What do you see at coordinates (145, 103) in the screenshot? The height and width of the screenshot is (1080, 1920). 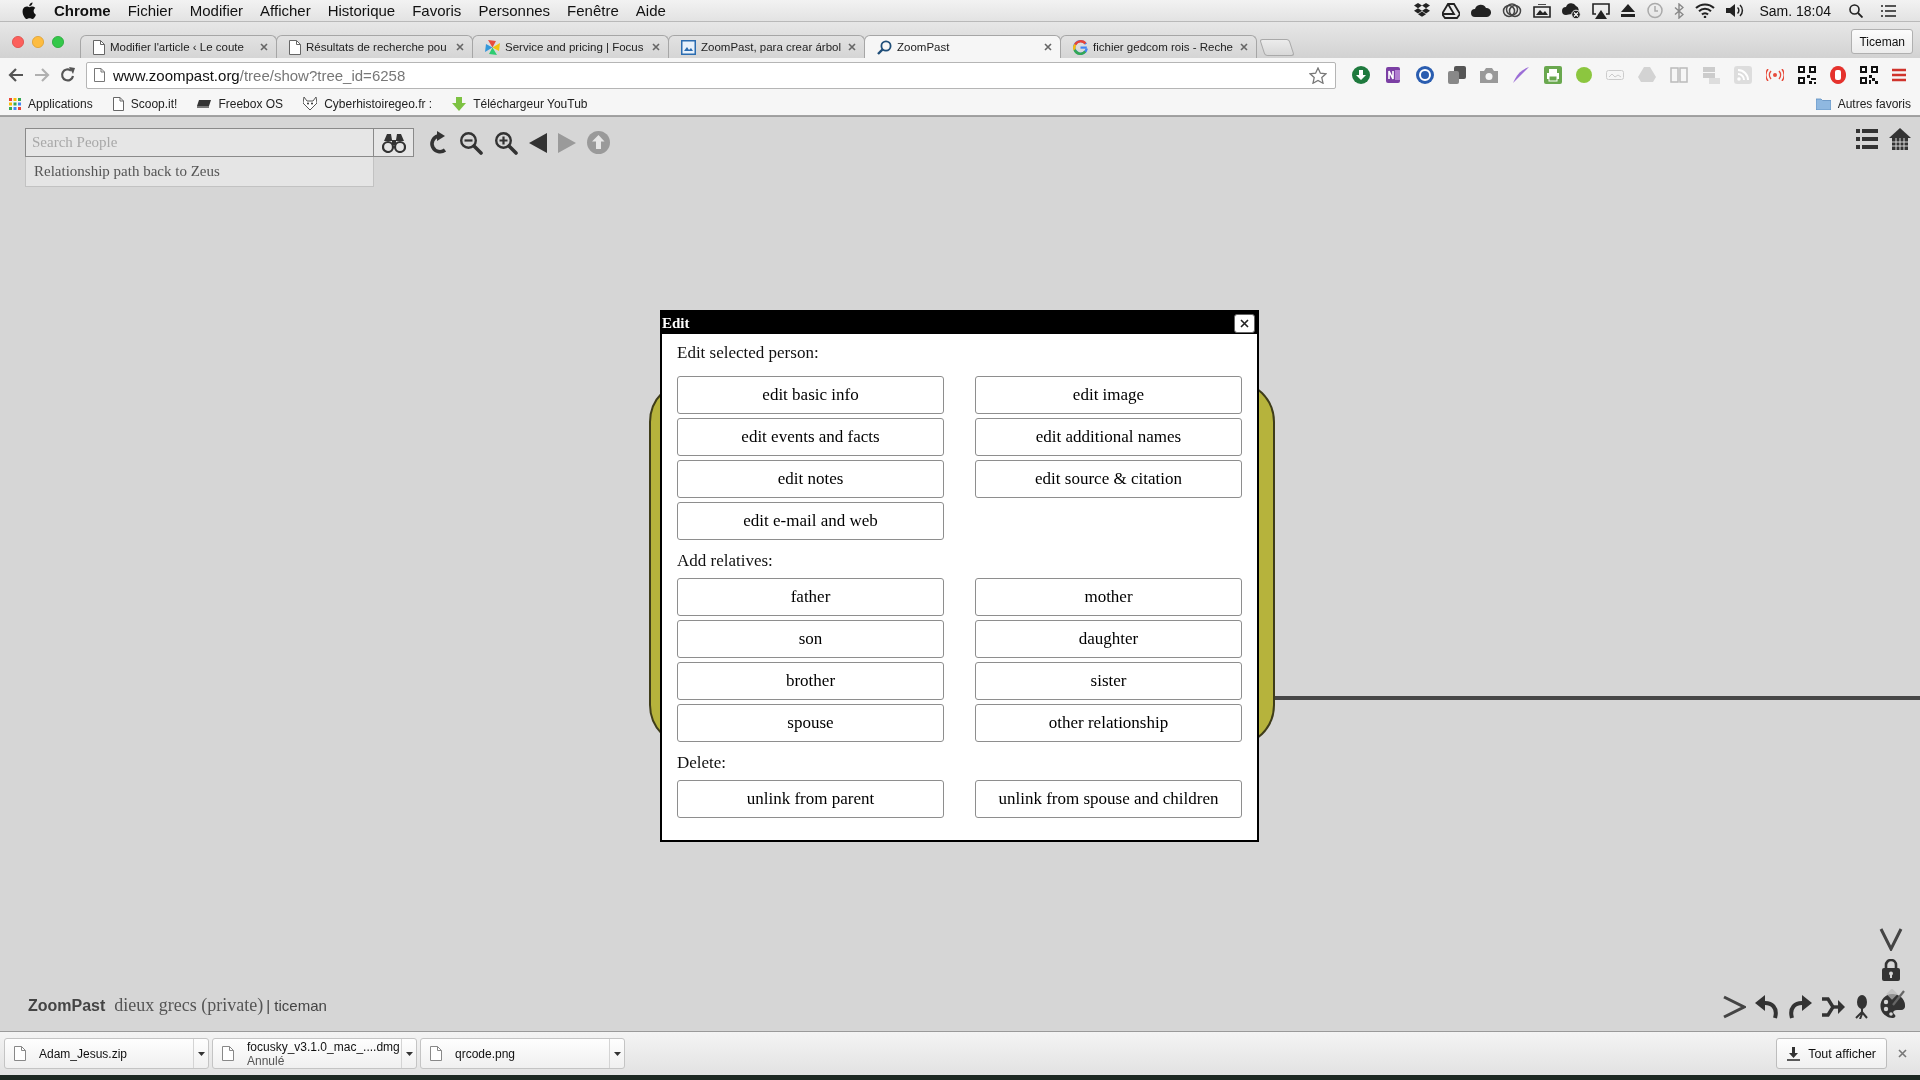 I see `bookmark: Scoop.it!` at bounding box center [145, 103].